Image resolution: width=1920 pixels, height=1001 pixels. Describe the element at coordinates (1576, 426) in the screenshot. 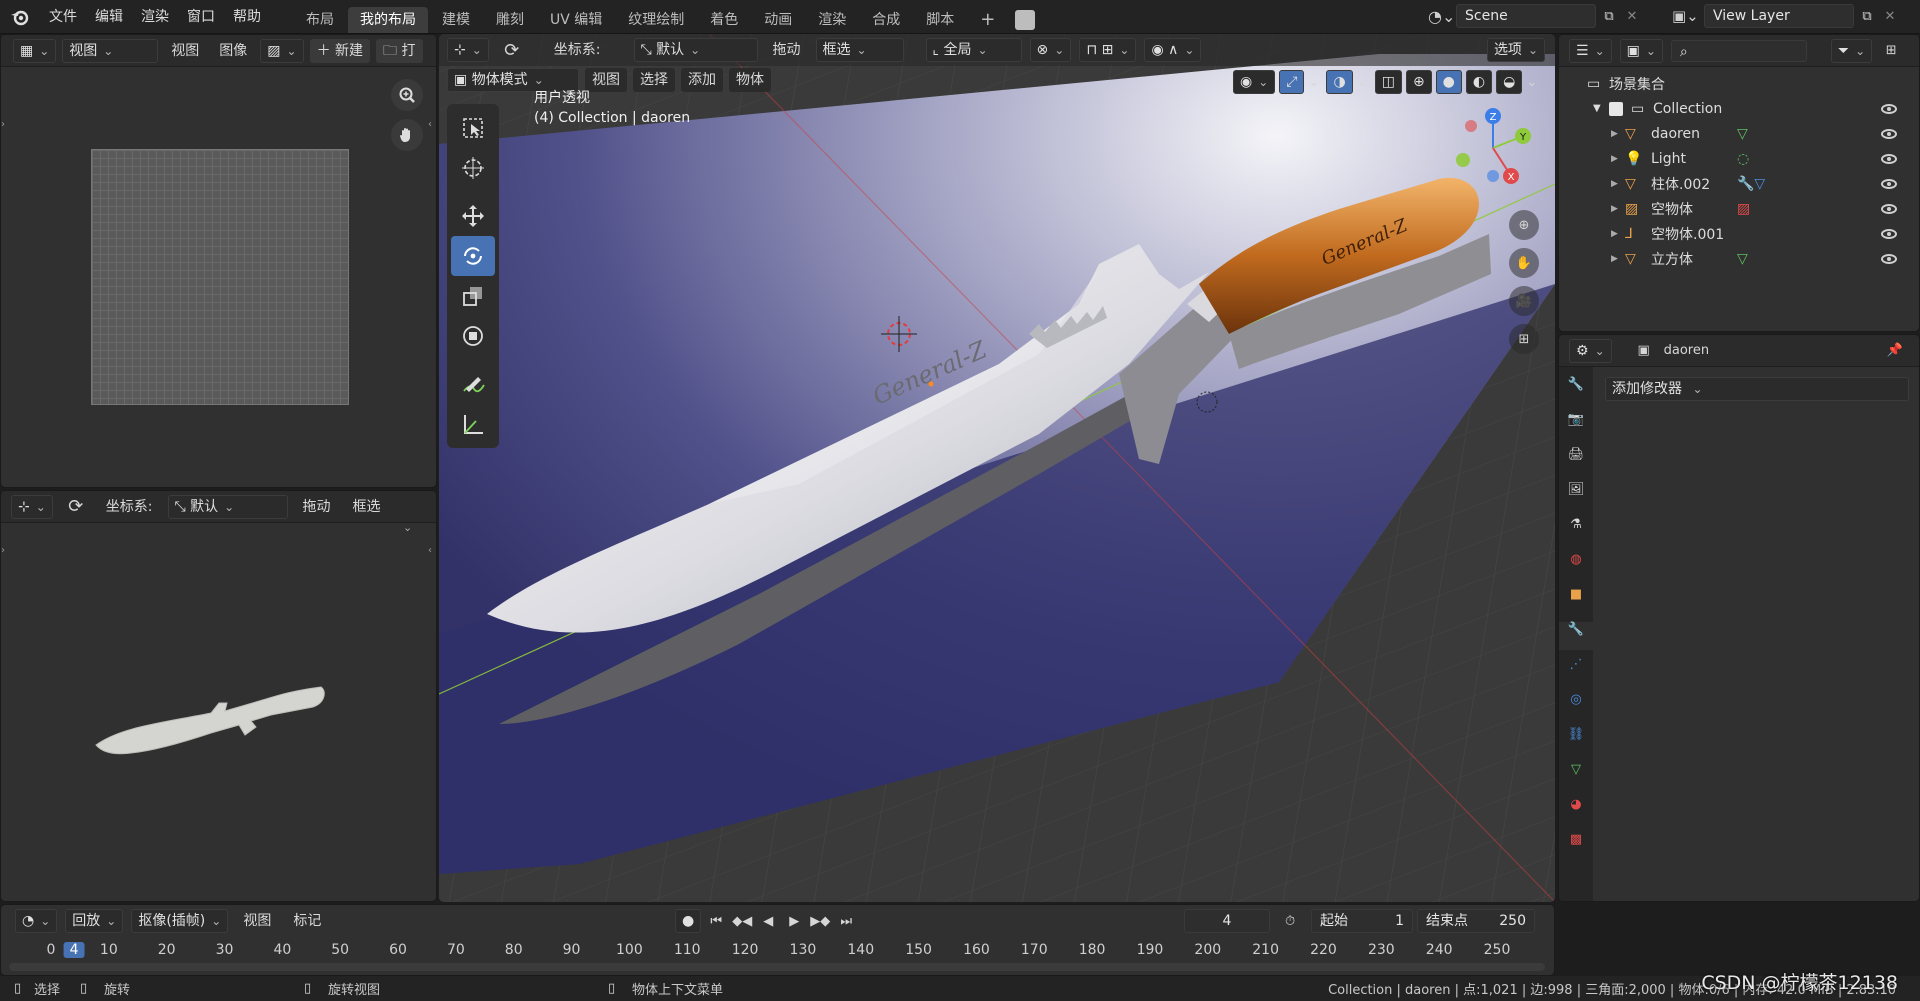

I see `render-tab-icon: 📷` at that location.